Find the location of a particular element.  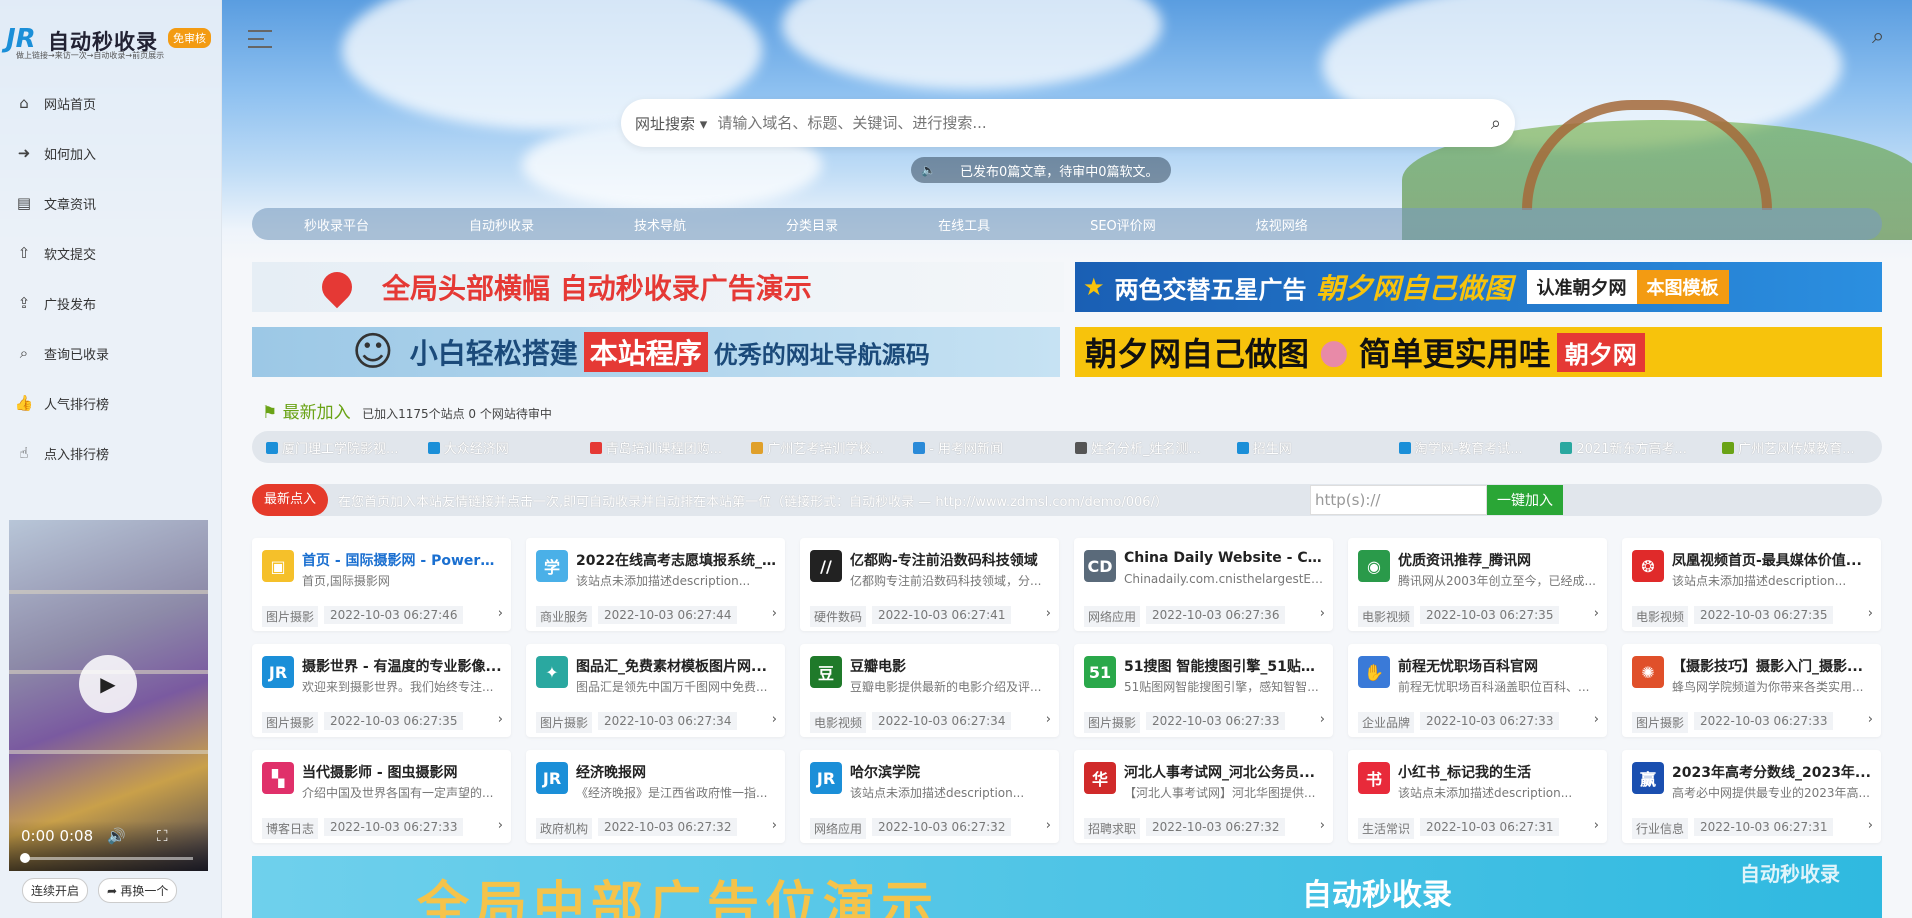

menu-icon is located at coordinates (260, 41).